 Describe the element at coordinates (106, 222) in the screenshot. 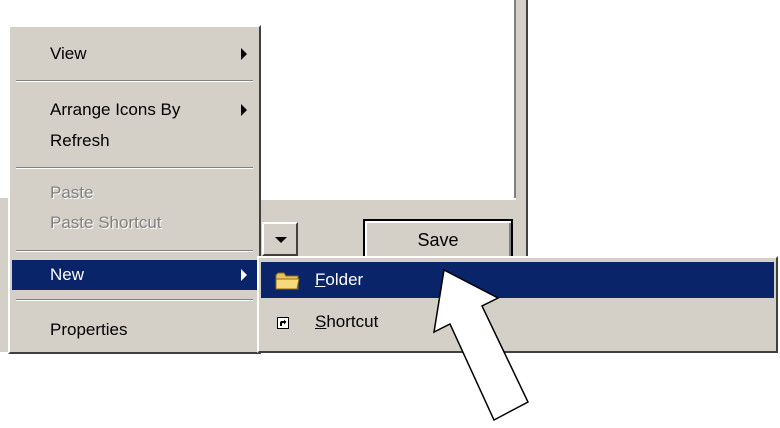

I see `menu-item-label: Paste Shortcut` at that location.